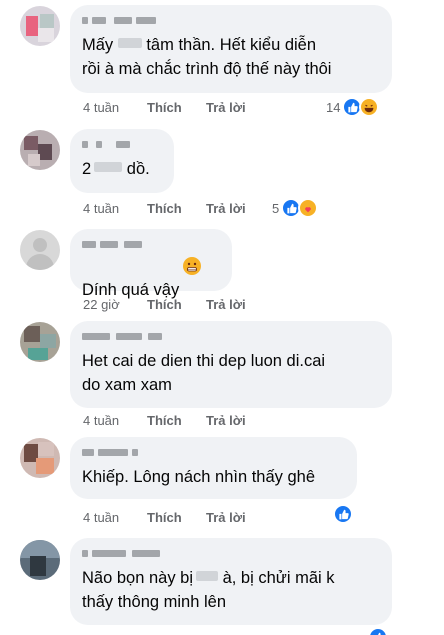  I want to click on comment-bubble: Khiếp. Lông nách nhìn thấy ghê, so click(213, 468).